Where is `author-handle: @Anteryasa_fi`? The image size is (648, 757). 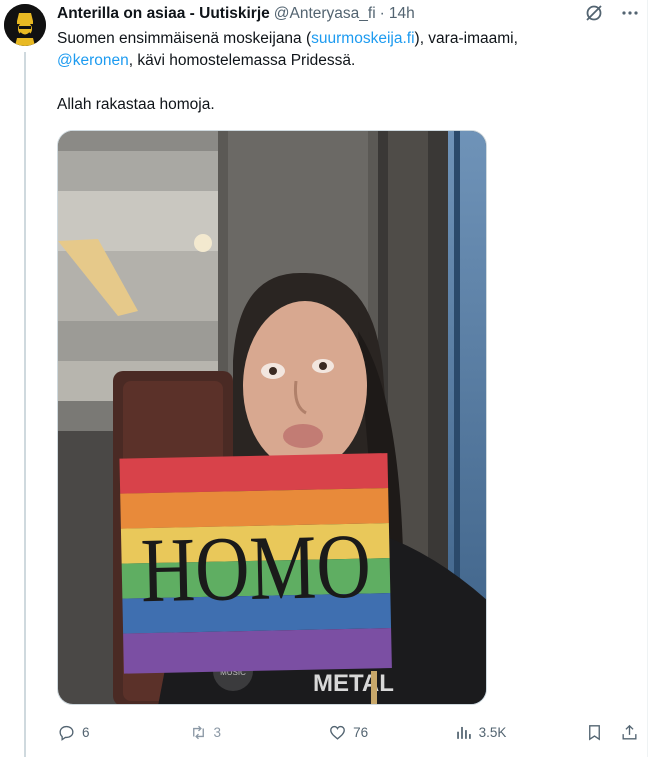
author-handle: @Anteryasa_fi is located at coordinates (325, 14).